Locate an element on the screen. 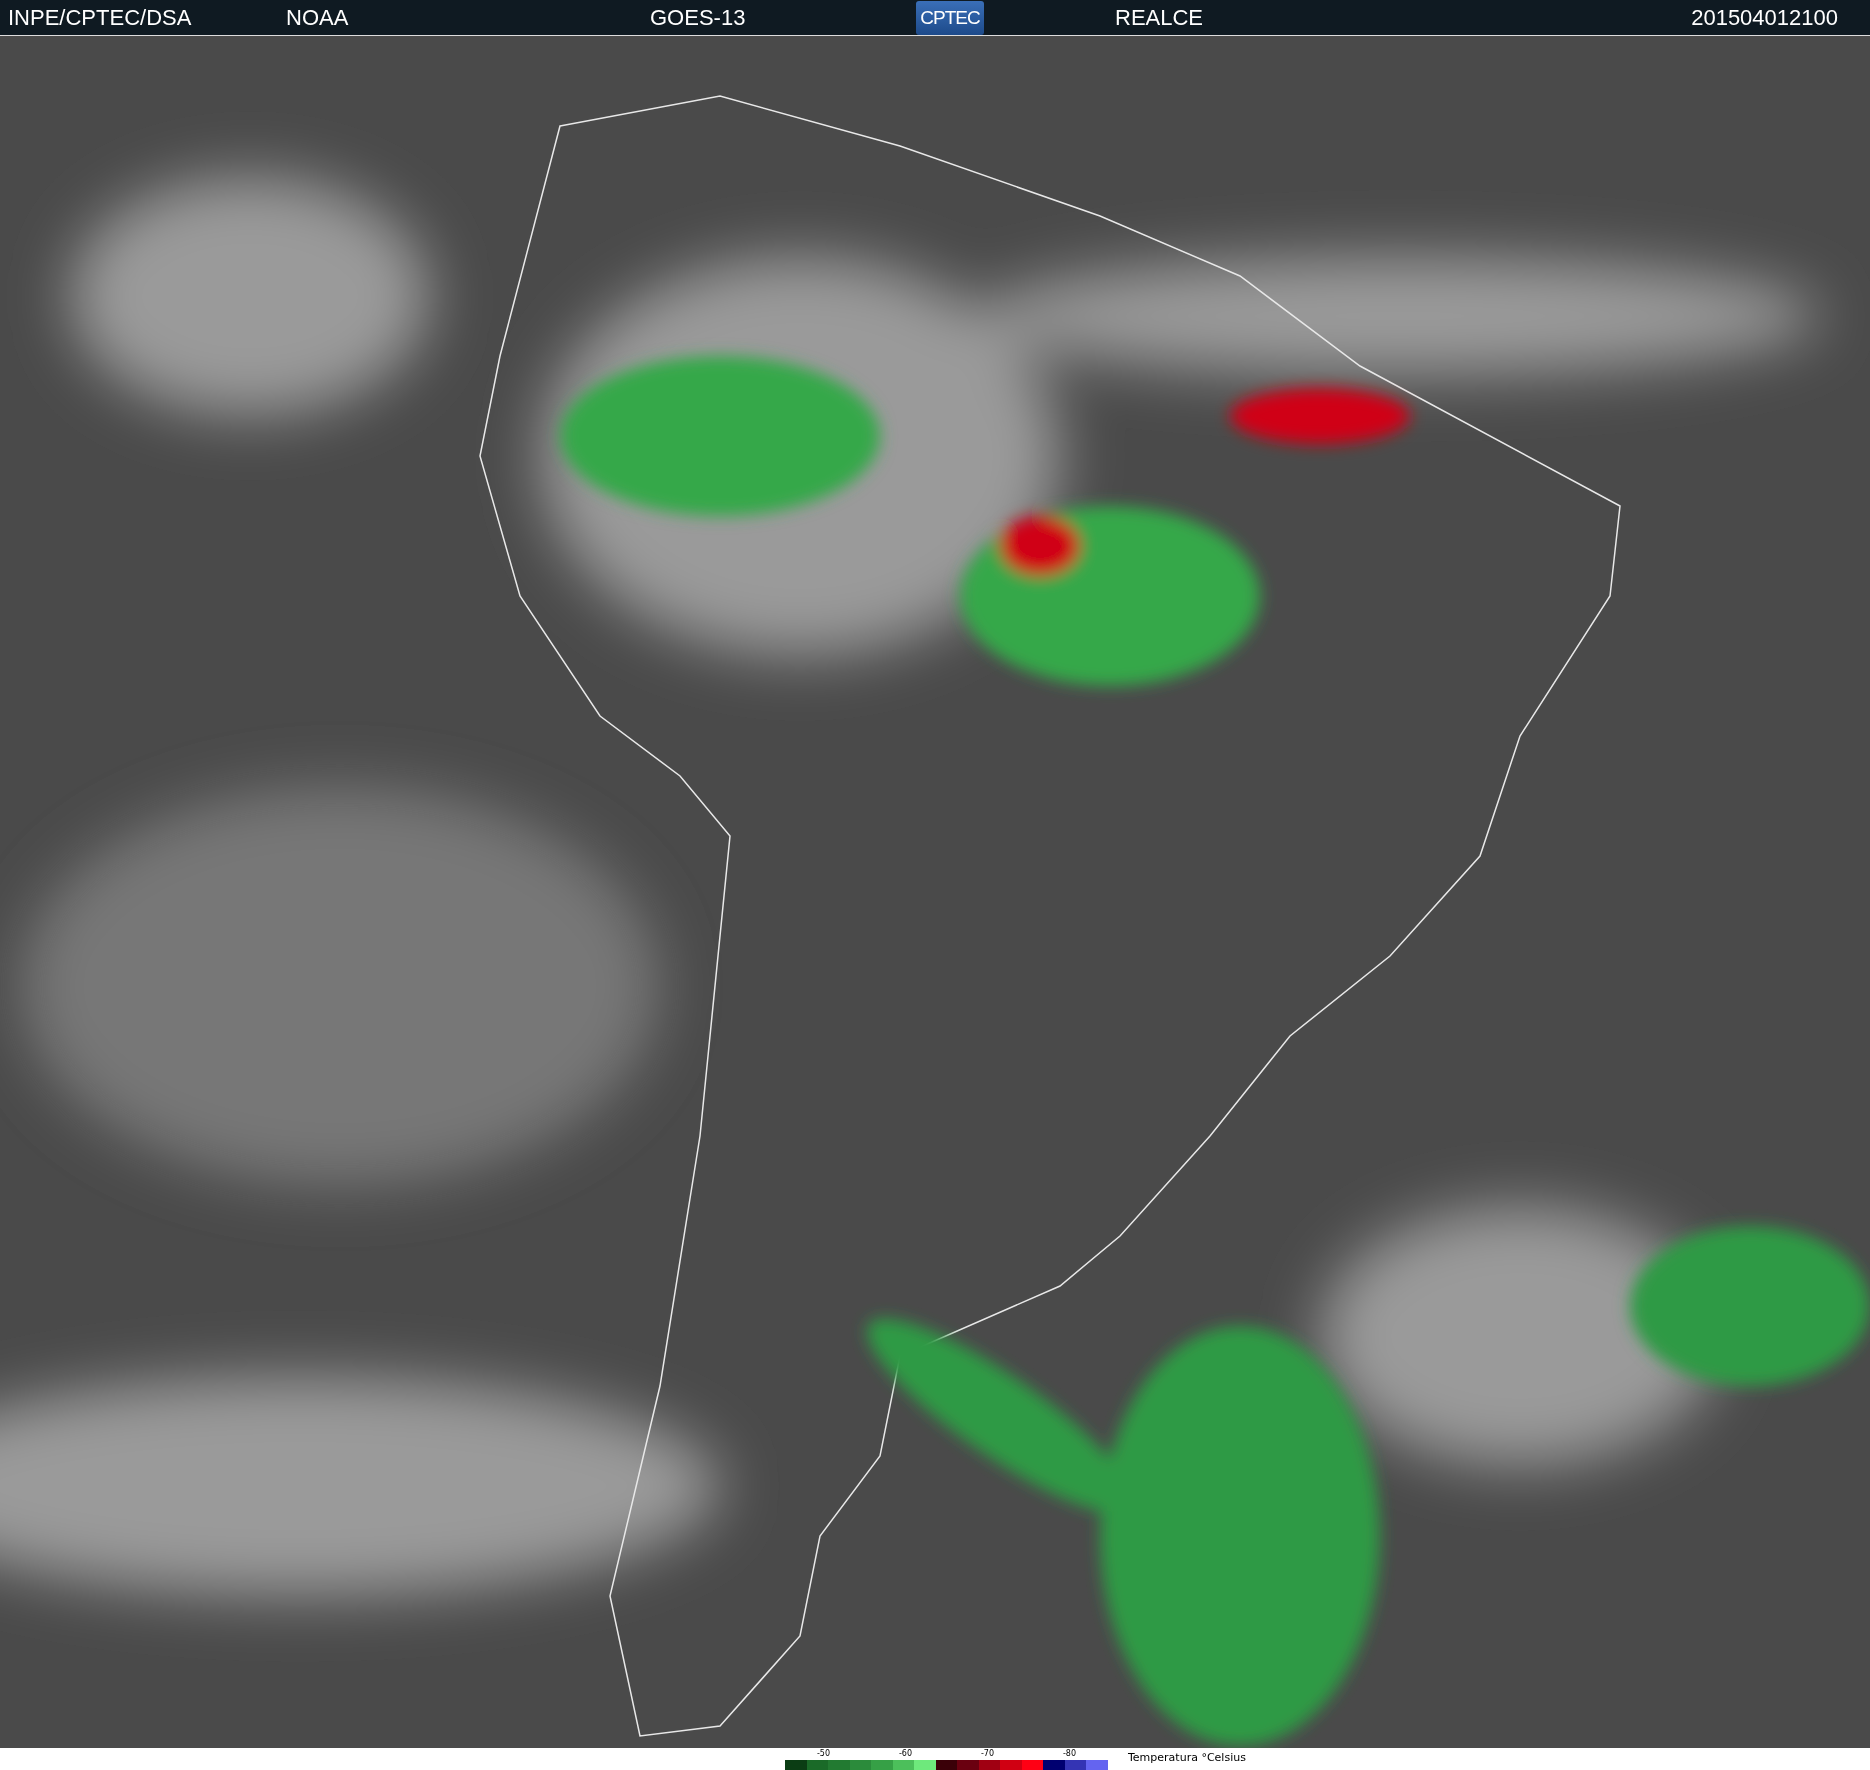 This screenshot has height=1770, width=1870. product-label: REALCE is located at coordinates (1160, 17).